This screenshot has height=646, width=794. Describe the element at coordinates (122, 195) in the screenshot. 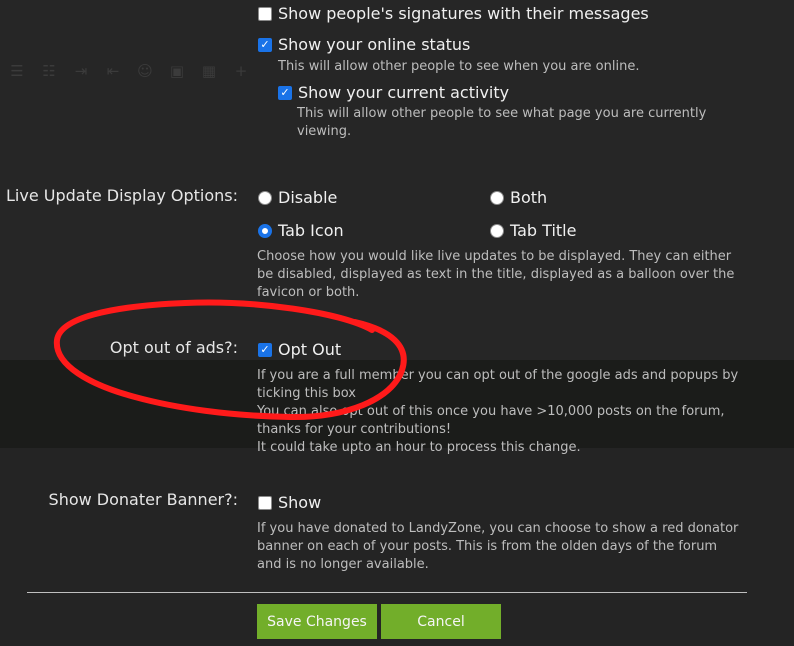

I see `live-update-label: Live Update Display Options:` at that location.